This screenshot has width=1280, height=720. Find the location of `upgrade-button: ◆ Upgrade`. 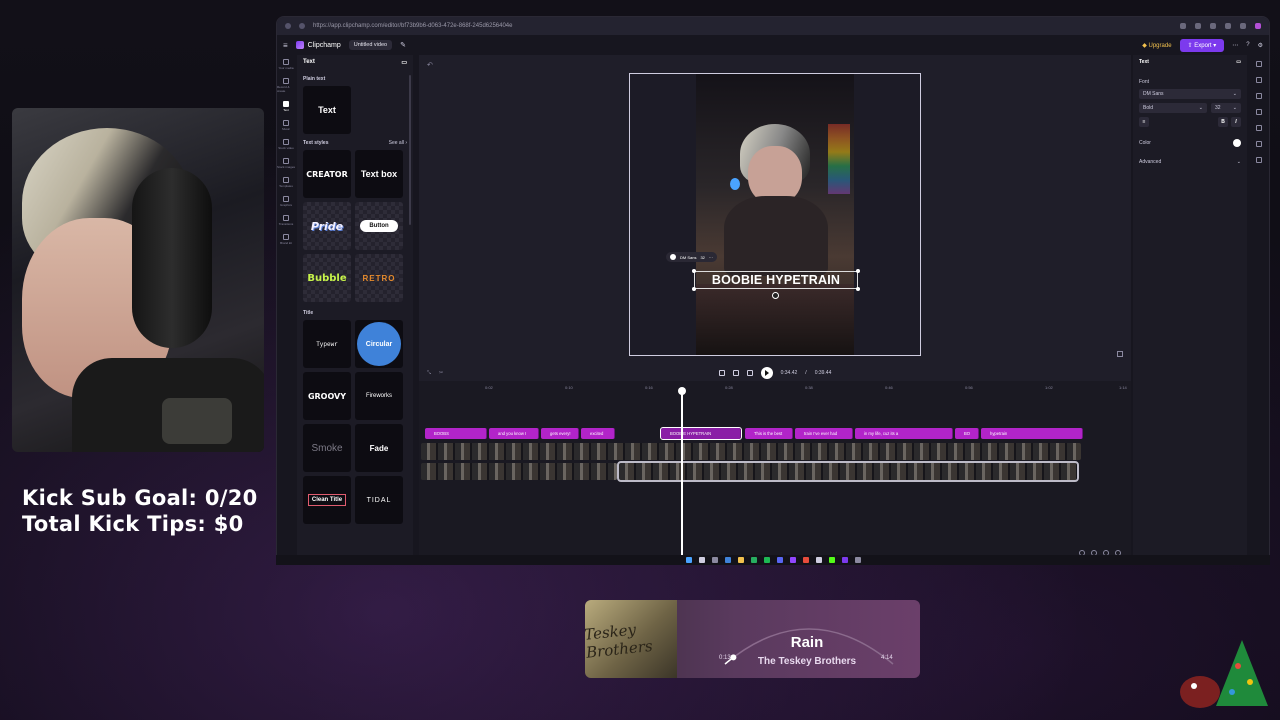

upgrade-button: ◆ Upgrade is located at coordinates (1156, 45).